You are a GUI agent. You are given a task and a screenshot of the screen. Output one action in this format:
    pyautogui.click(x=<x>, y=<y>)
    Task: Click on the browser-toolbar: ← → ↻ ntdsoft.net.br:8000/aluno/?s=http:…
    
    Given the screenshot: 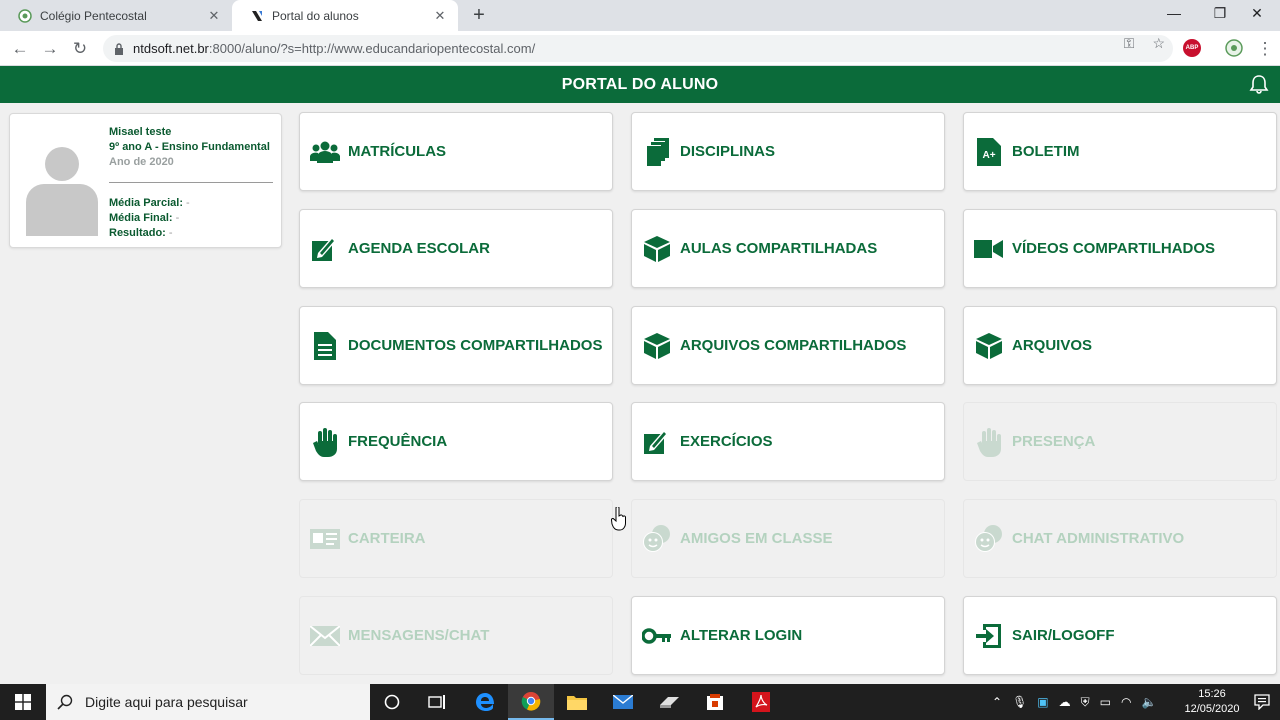 What is the action you would take?
    pyautogui.click(x=640, y=48)
    